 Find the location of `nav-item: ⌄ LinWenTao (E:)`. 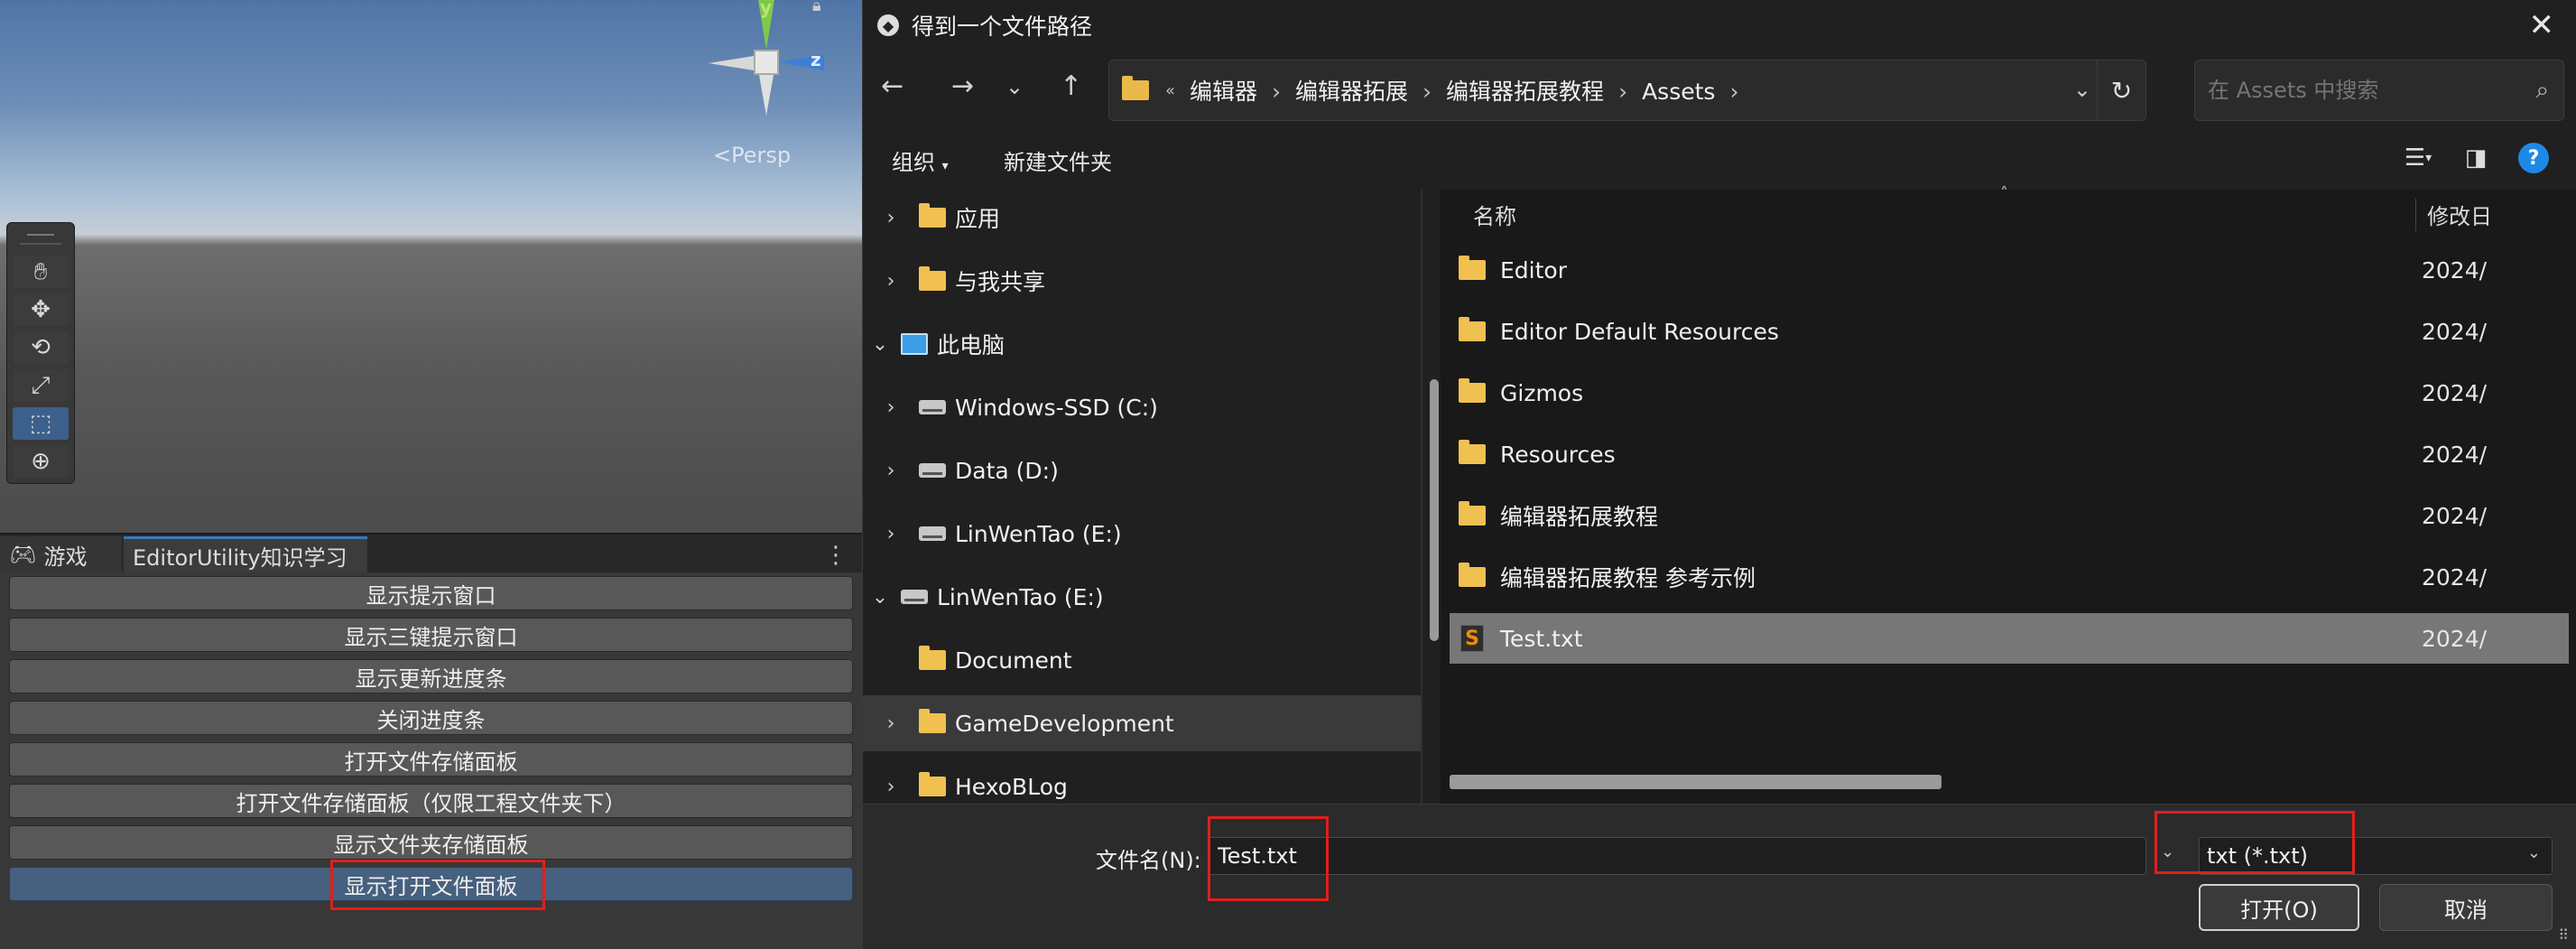

nav-item: ⌄ LinWenTao (E:) is located at coordinates (1142, 597).